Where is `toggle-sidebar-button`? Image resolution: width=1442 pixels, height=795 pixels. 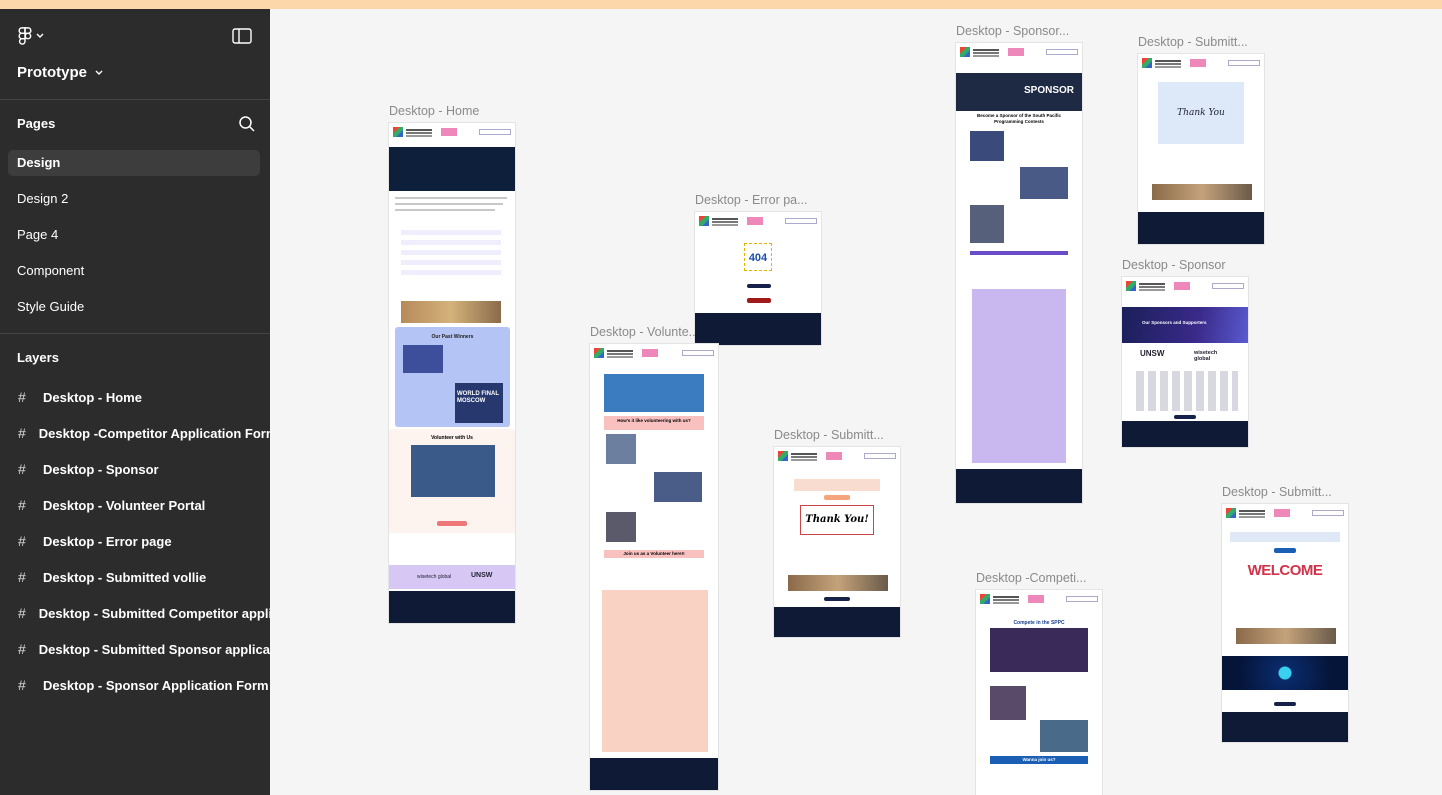 toggle-sidebar-button is located at coordinates (242, 36).